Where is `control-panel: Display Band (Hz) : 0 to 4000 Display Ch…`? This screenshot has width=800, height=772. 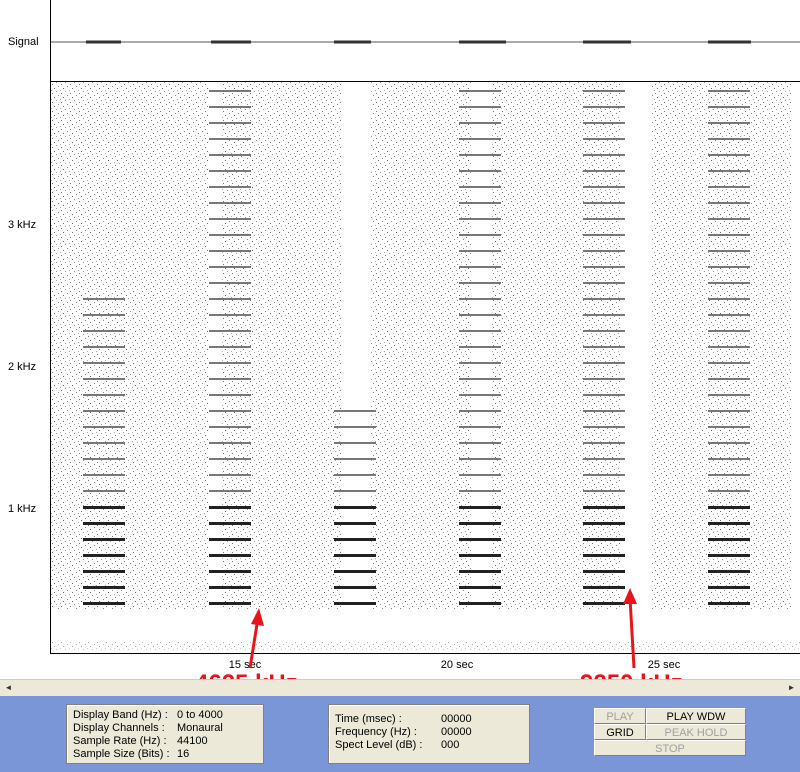 control-panel: Display Band (Hz) : 0 to 4000 Display Ch… is located at coordinates (400, 734).